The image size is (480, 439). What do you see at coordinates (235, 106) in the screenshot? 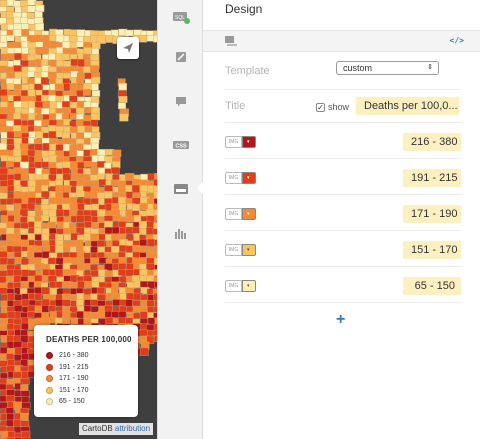
I see `title-label: Title` at bounding box center [235, 106].